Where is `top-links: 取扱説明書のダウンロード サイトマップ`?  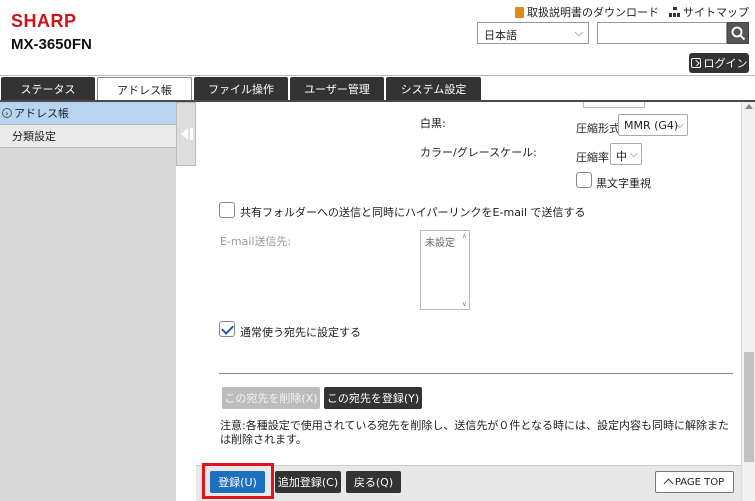 top-links: 取扱説明書のダウンロード サイトマップ is located at coordinates (632, 12).